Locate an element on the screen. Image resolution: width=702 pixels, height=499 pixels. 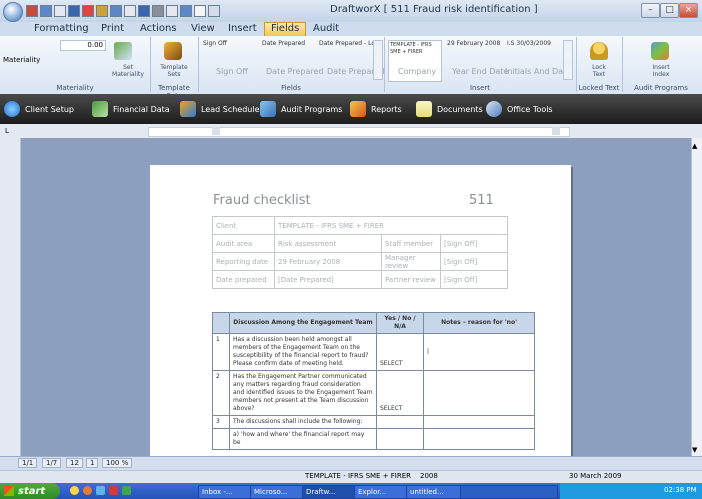
lead-schedules-button: Lead Schedules is located at coordinates (222, 109).